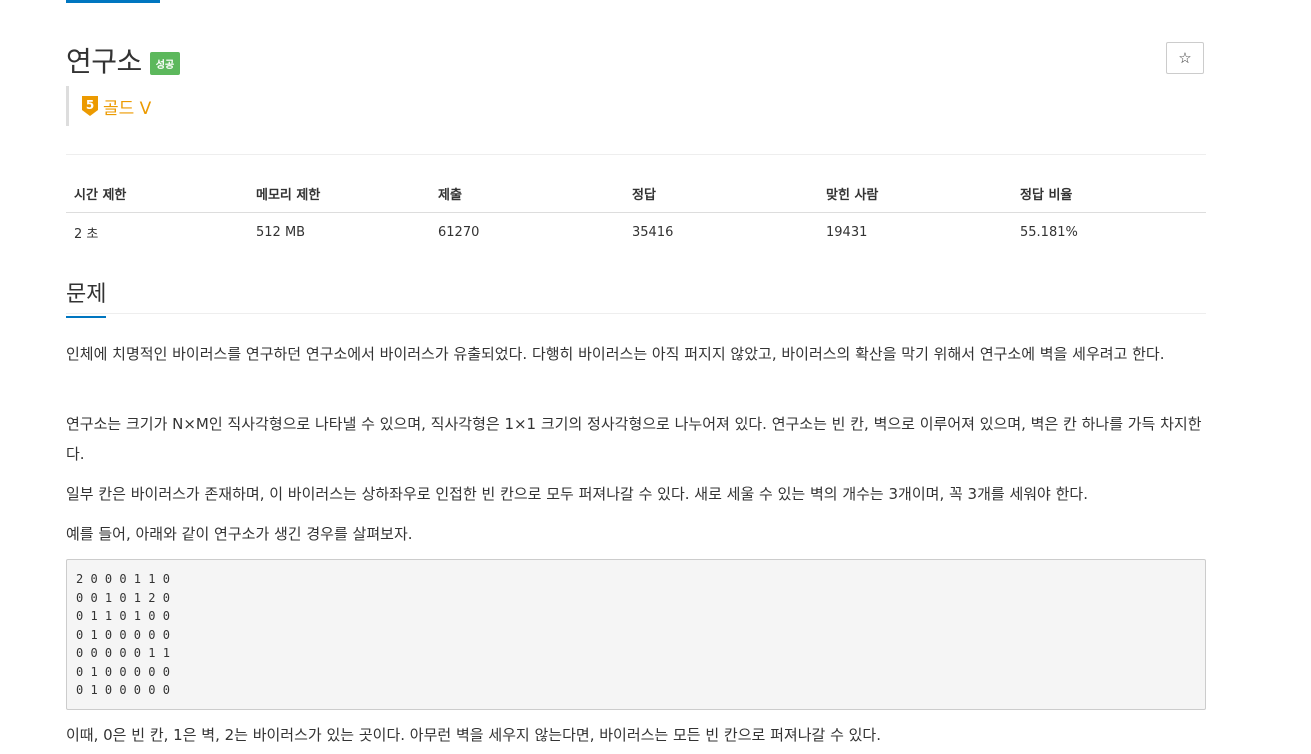 Image resolution: width=1311 pixels, height=754 pixels. I want to click on table-header: 시간 제한, so click(157, 195).